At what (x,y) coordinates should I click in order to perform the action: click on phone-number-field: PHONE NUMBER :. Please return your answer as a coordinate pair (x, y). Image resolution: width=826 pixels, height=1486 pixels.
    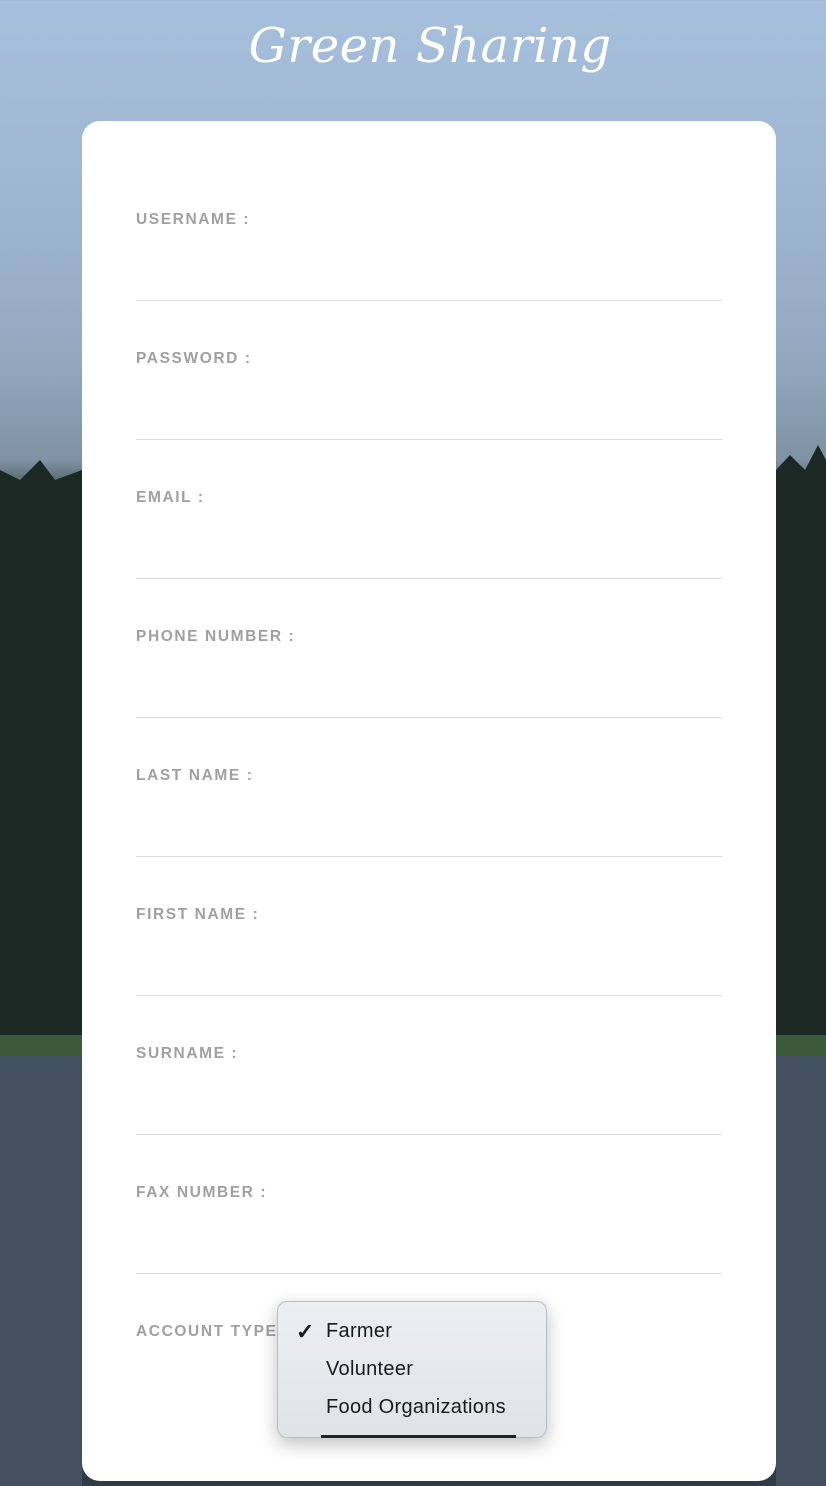
    Looking at the image, I should click on (429, 697).